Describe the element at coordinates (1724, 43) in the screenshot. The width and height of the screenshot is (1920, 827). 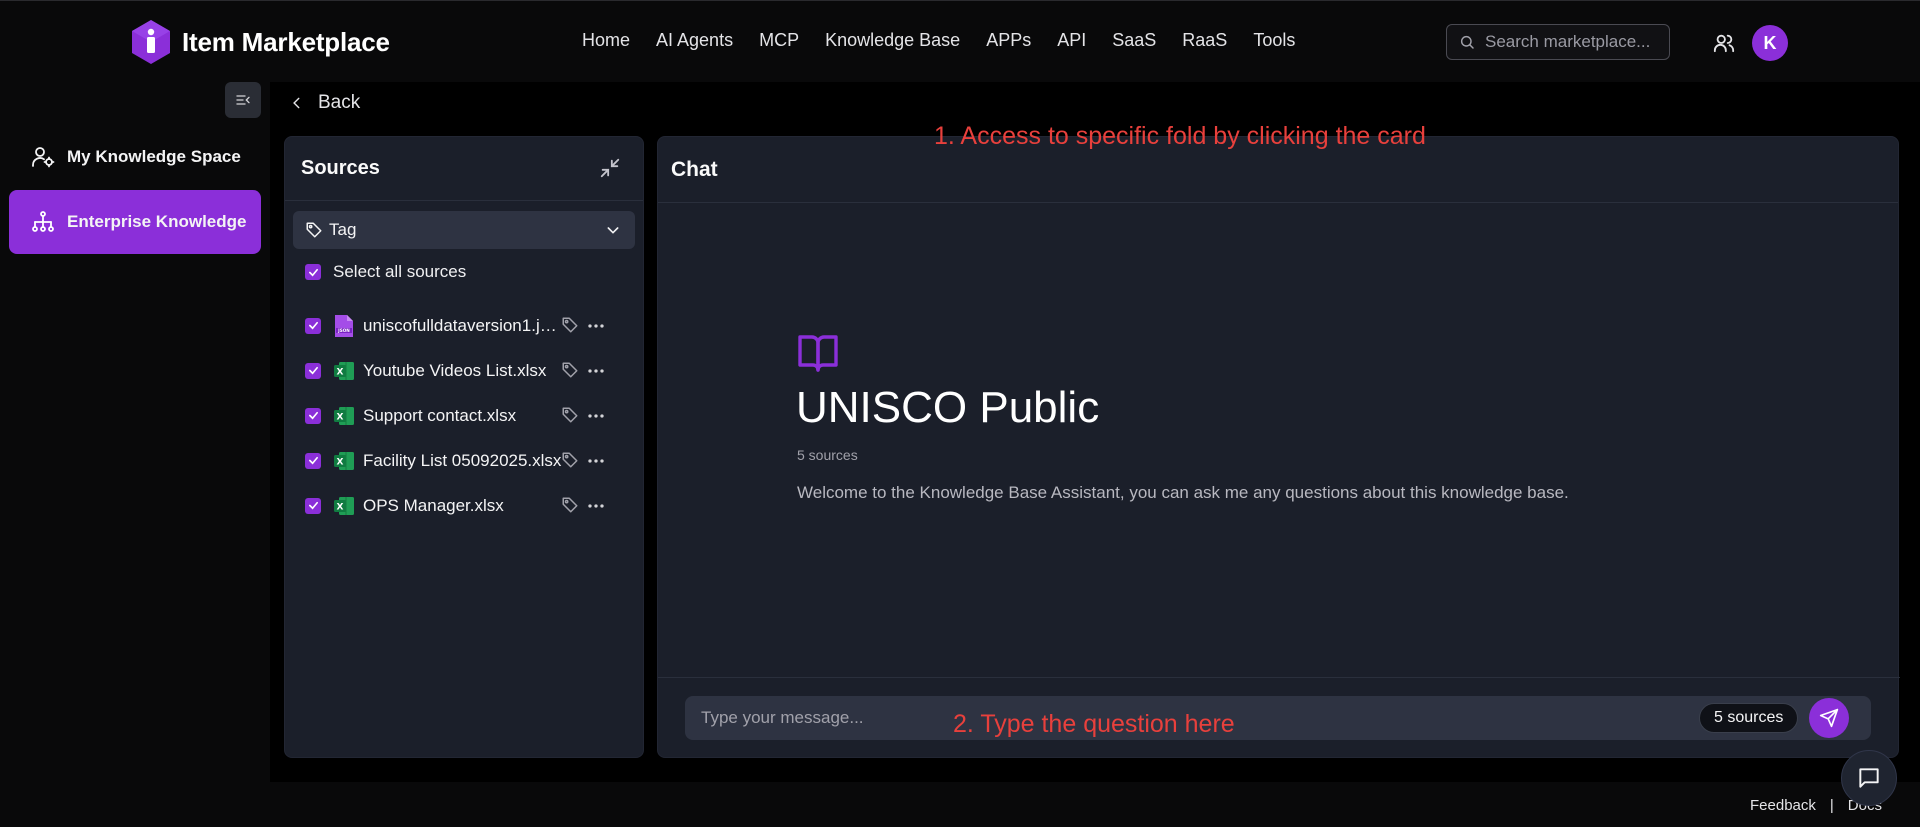
I see `users-icon` at that location.